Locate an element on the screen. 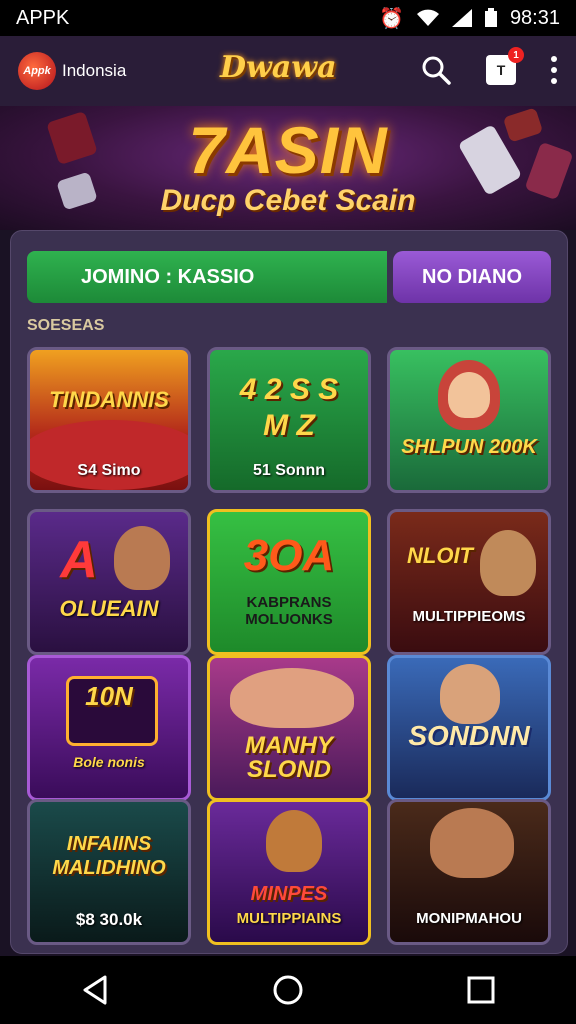  game-tile-11: MINPES MULTIPPIAINS is located at coordinates (289, 872).